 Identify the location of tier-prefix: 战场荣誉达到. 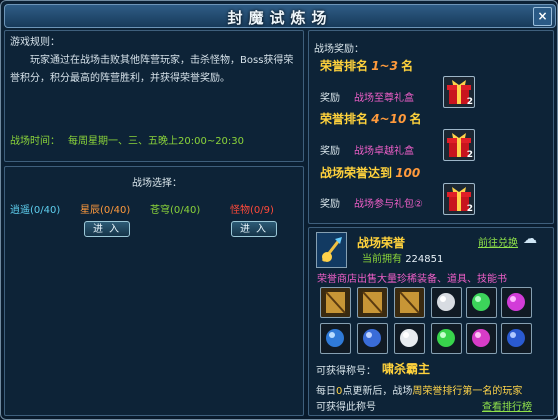
(356, 173).